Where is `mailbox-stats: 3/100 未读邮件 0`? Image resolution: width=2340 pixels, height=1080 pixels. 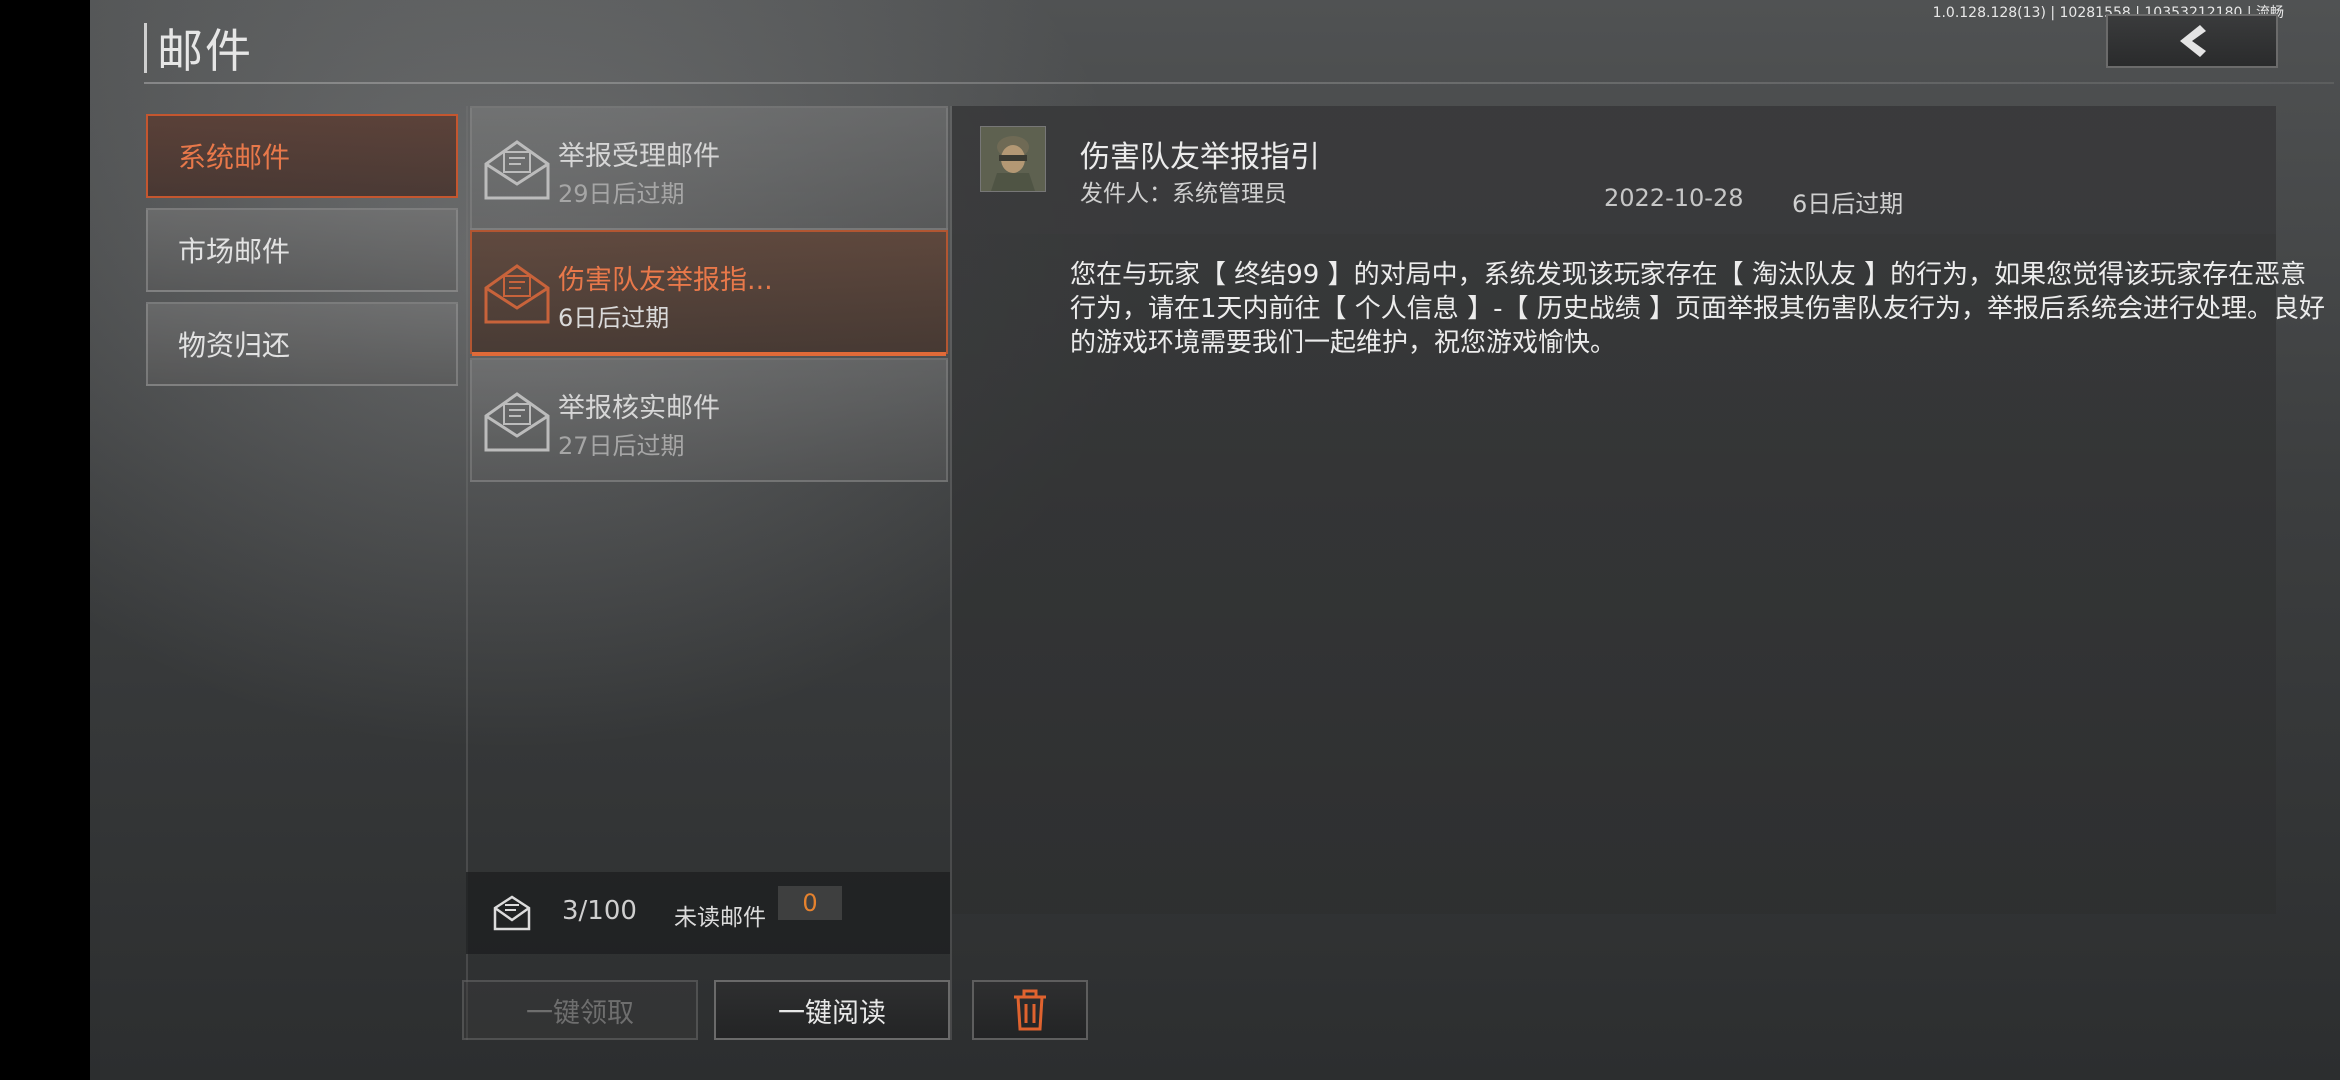 mailbox-stats: 3/100 未读邮件 0 is located at coordinates (708, 913).